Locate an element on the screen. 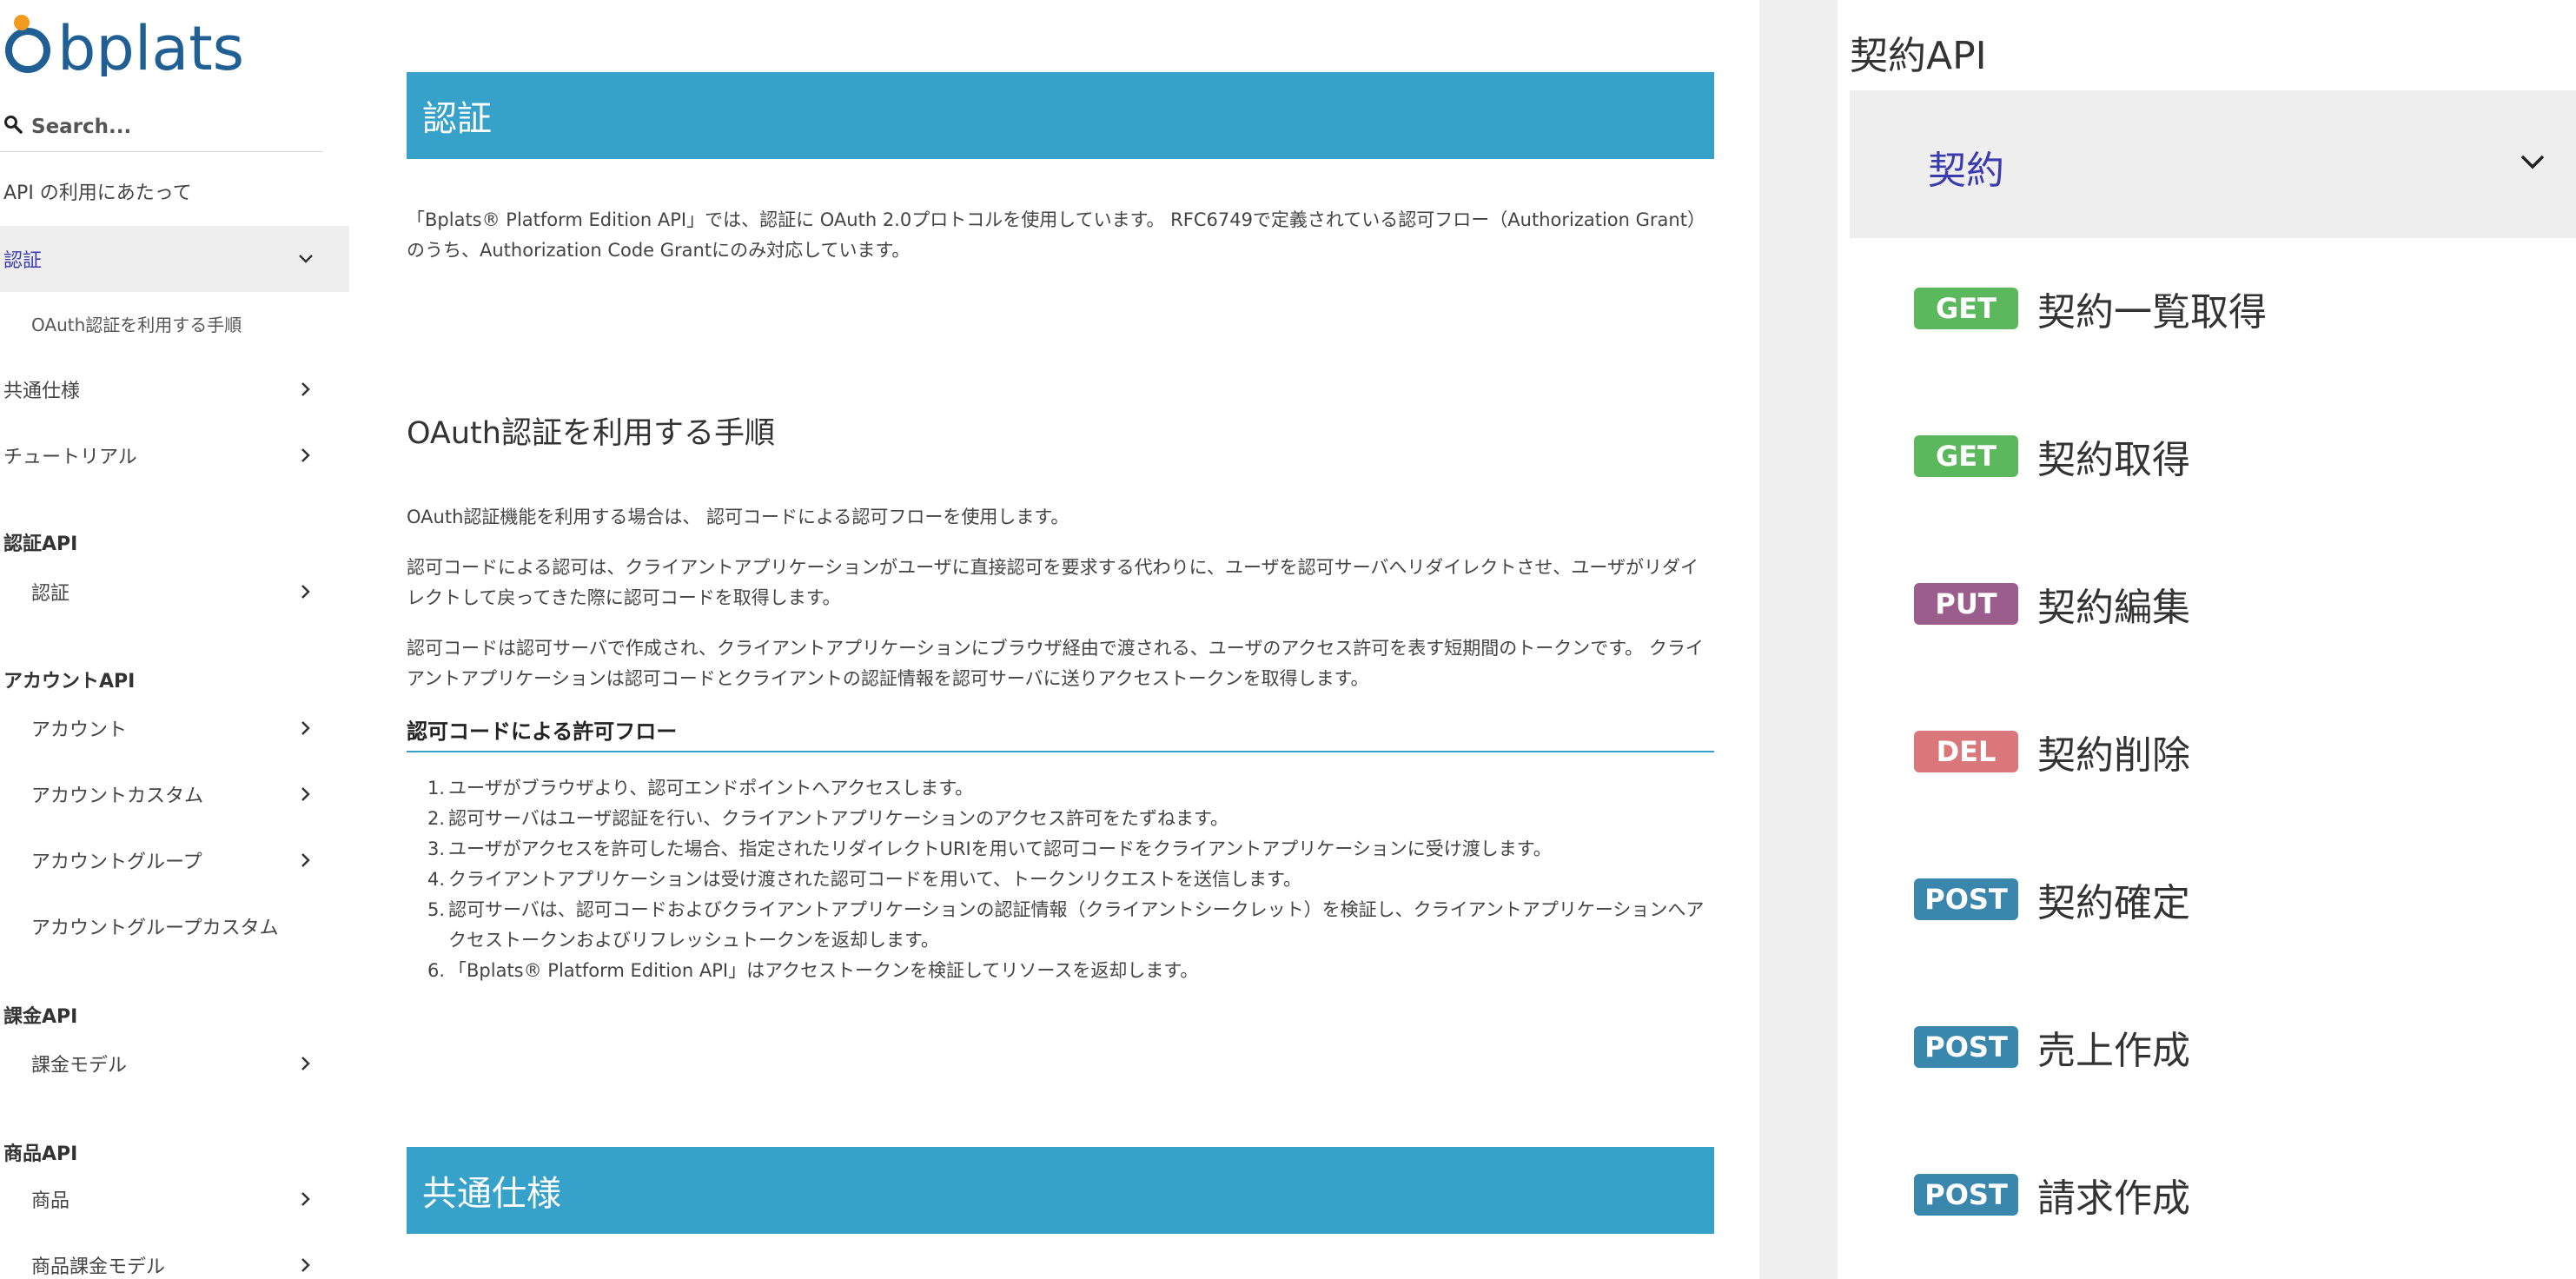 The image size is (2576, 1279). sidebar-item-account-group-custom: アカウントグループカスタム is located at coordinates (174, 926).